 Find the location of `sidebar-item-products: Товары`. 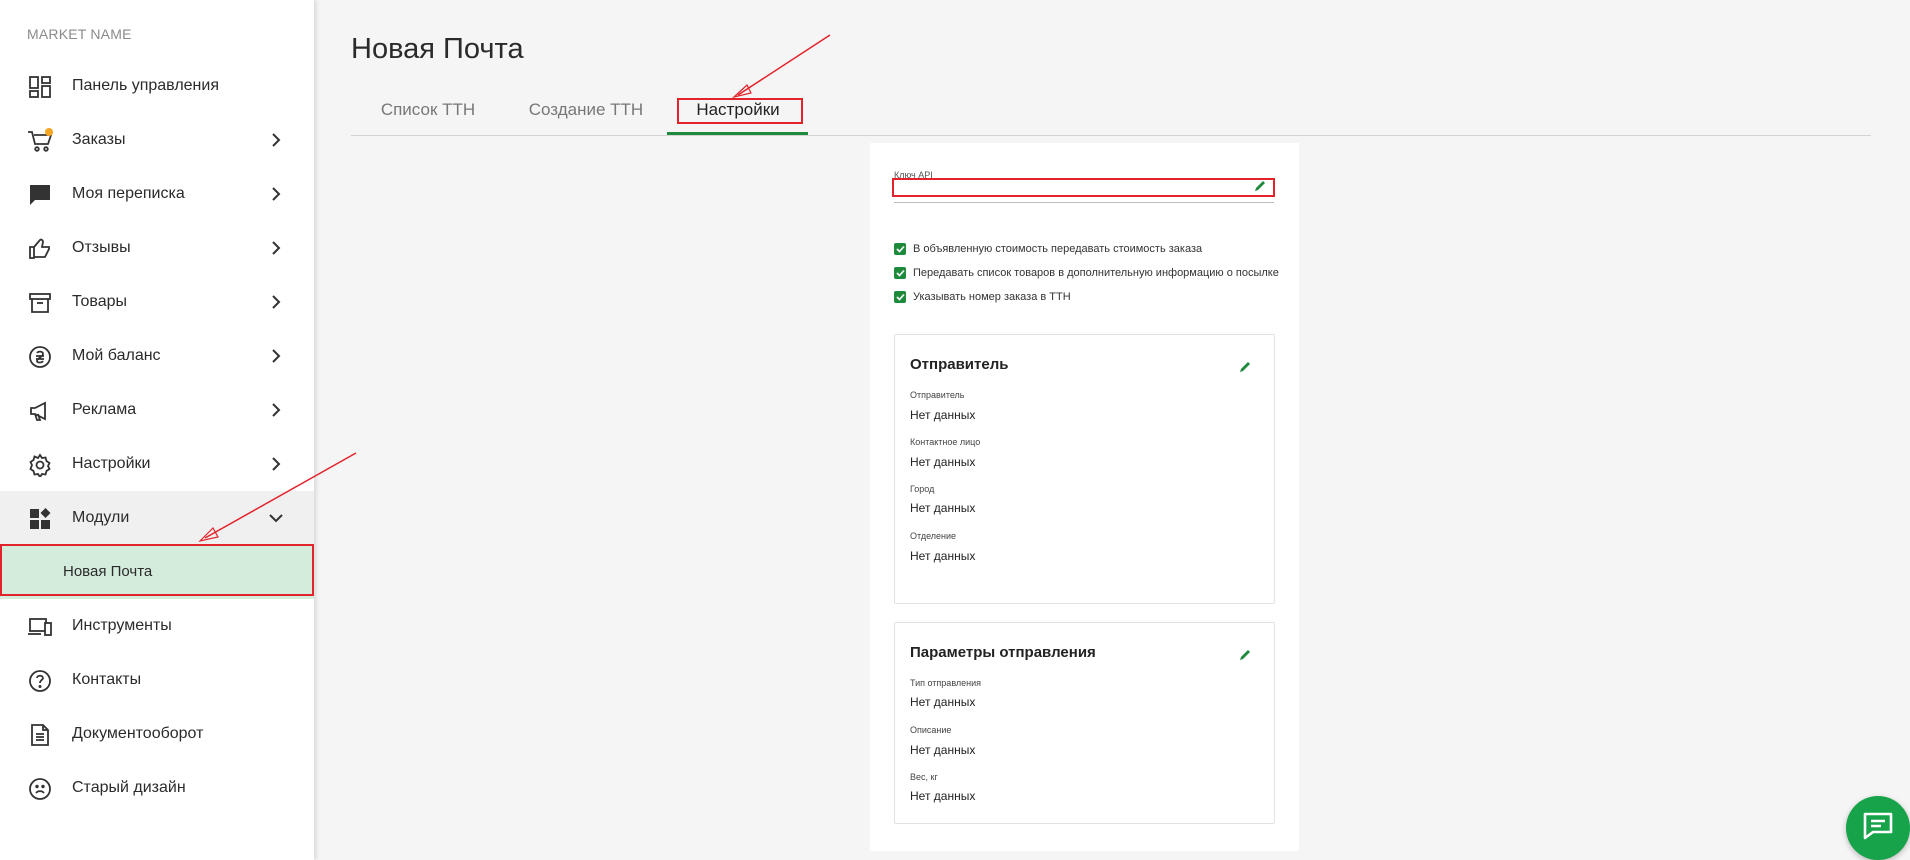

sidebar-item-products: Товары is located at coordinates (157, 302).